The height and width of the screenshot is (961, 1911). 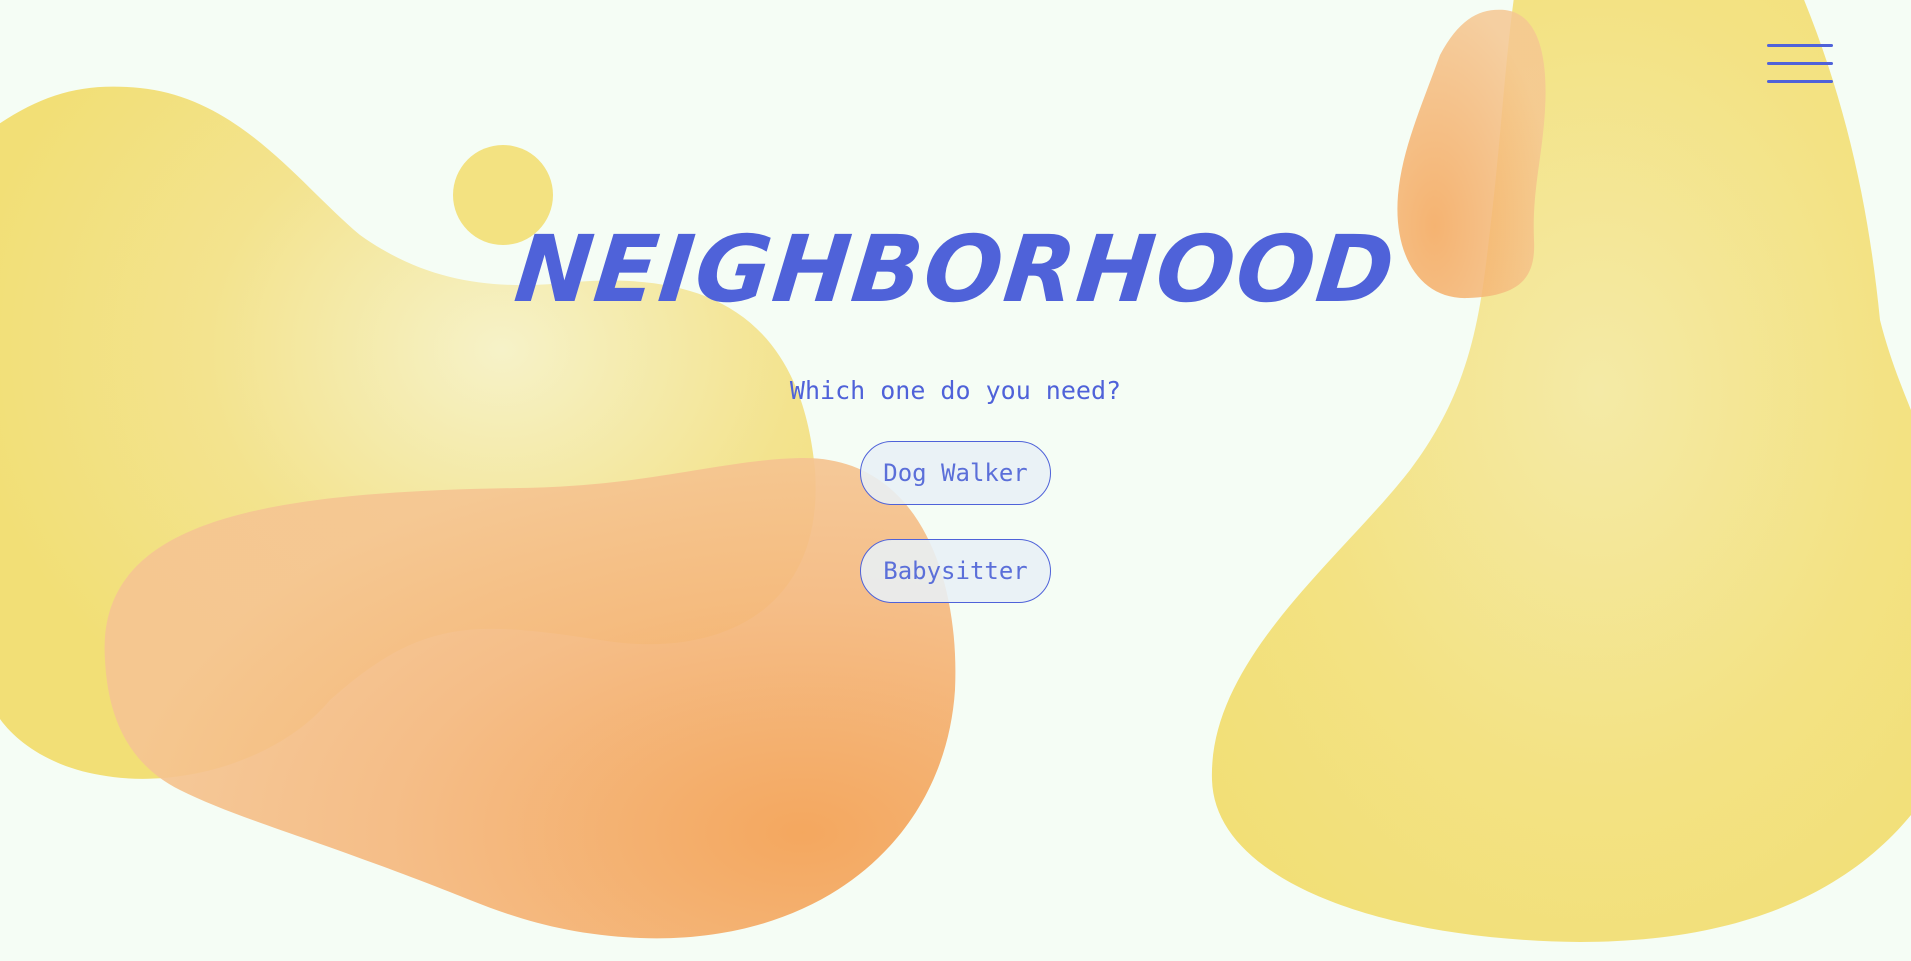 What do you see at coordinates (955, 390) in the screenshot?
I see `service-prompt: Which one do you need?` at bounding box center [955, 390].